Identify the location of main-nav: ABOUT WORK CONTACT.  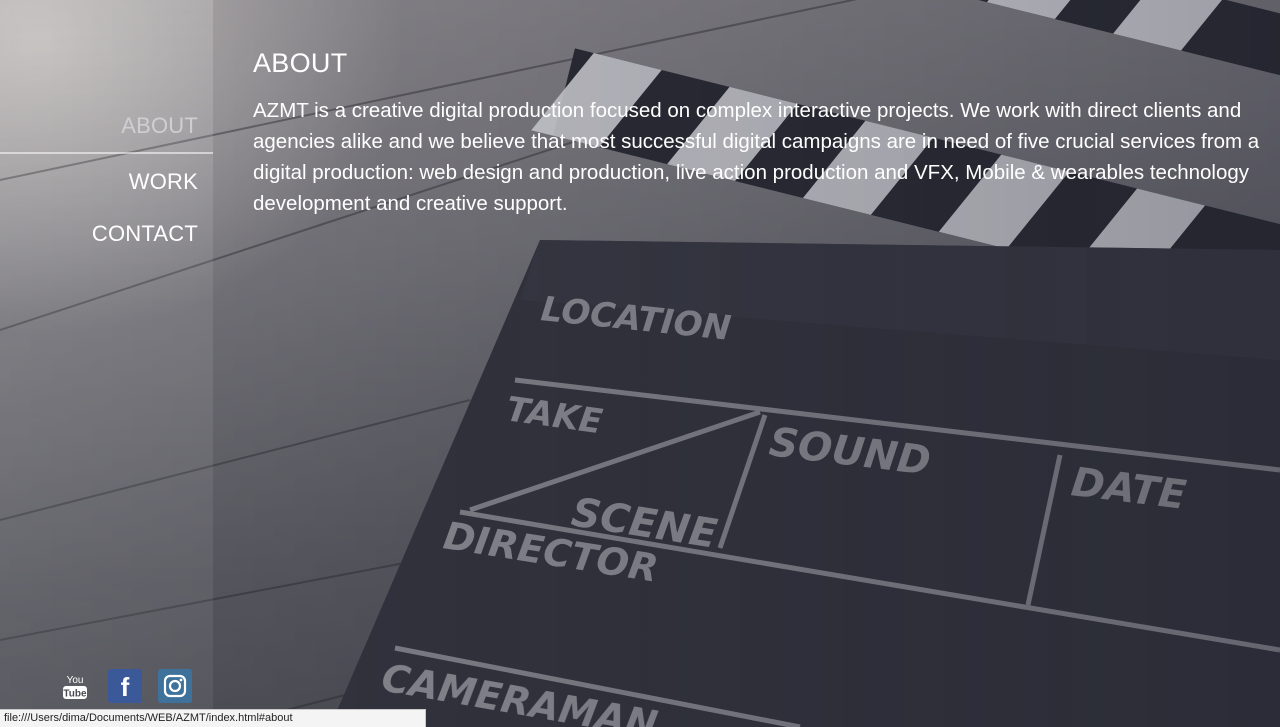
(106, 189).